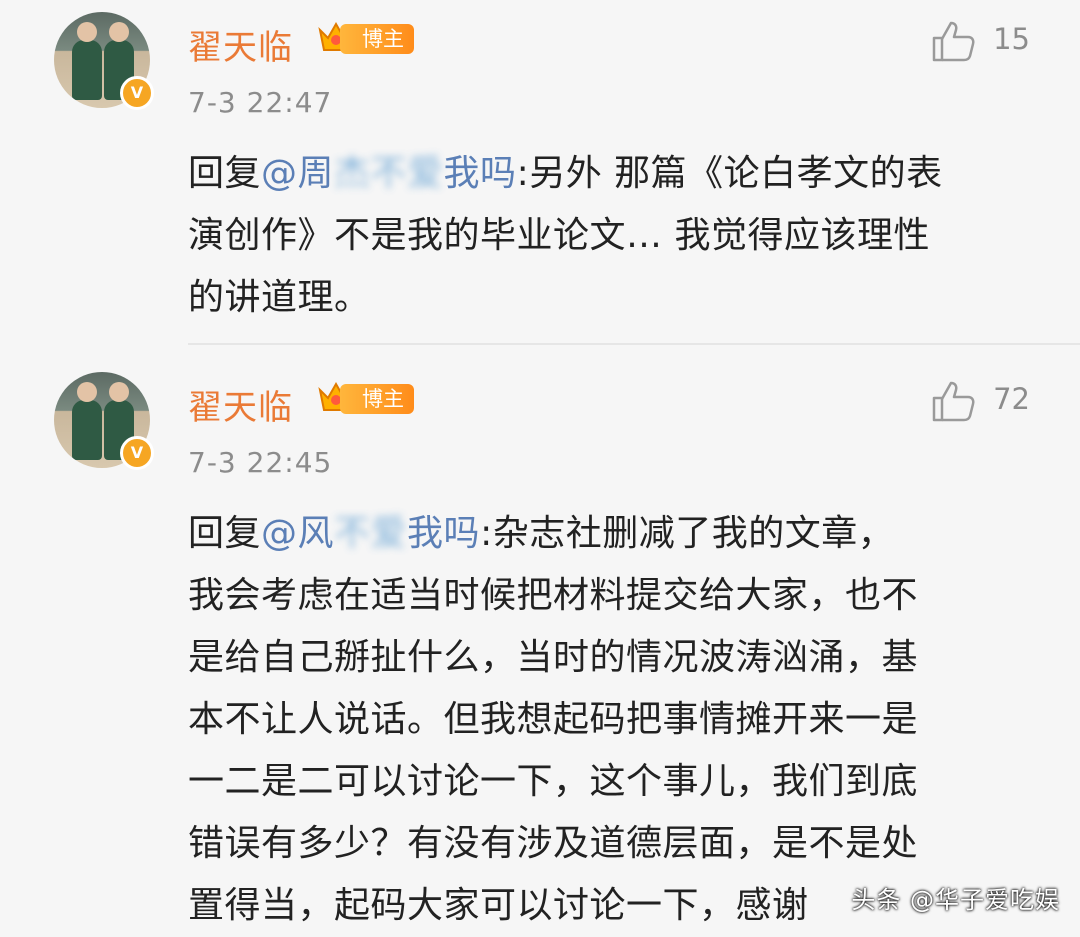 This screenshot has height=937, width=1080. Describe the element at coordinates (955, 900) in the screenshot. I see `watermark: 头条 @华子爱吃娱` at that location.